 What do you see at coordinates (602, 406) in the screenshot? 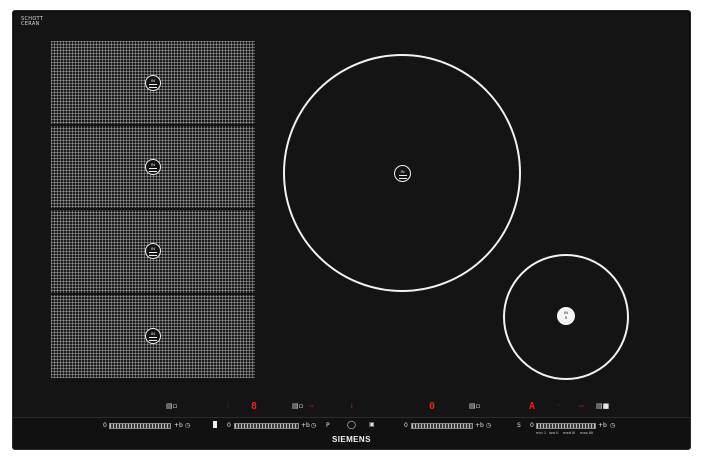
I see `fry-sensor-mode-icon: ▤■` at bounding box center [602, 406].